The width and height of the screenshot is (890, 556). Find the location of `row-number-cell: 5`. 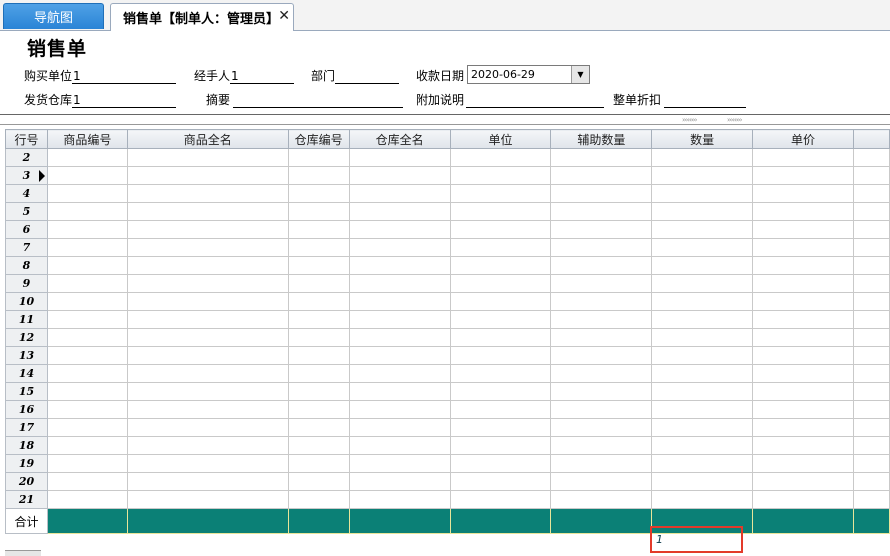

row-number-cell: 5 is located at coordinates (26, 211).